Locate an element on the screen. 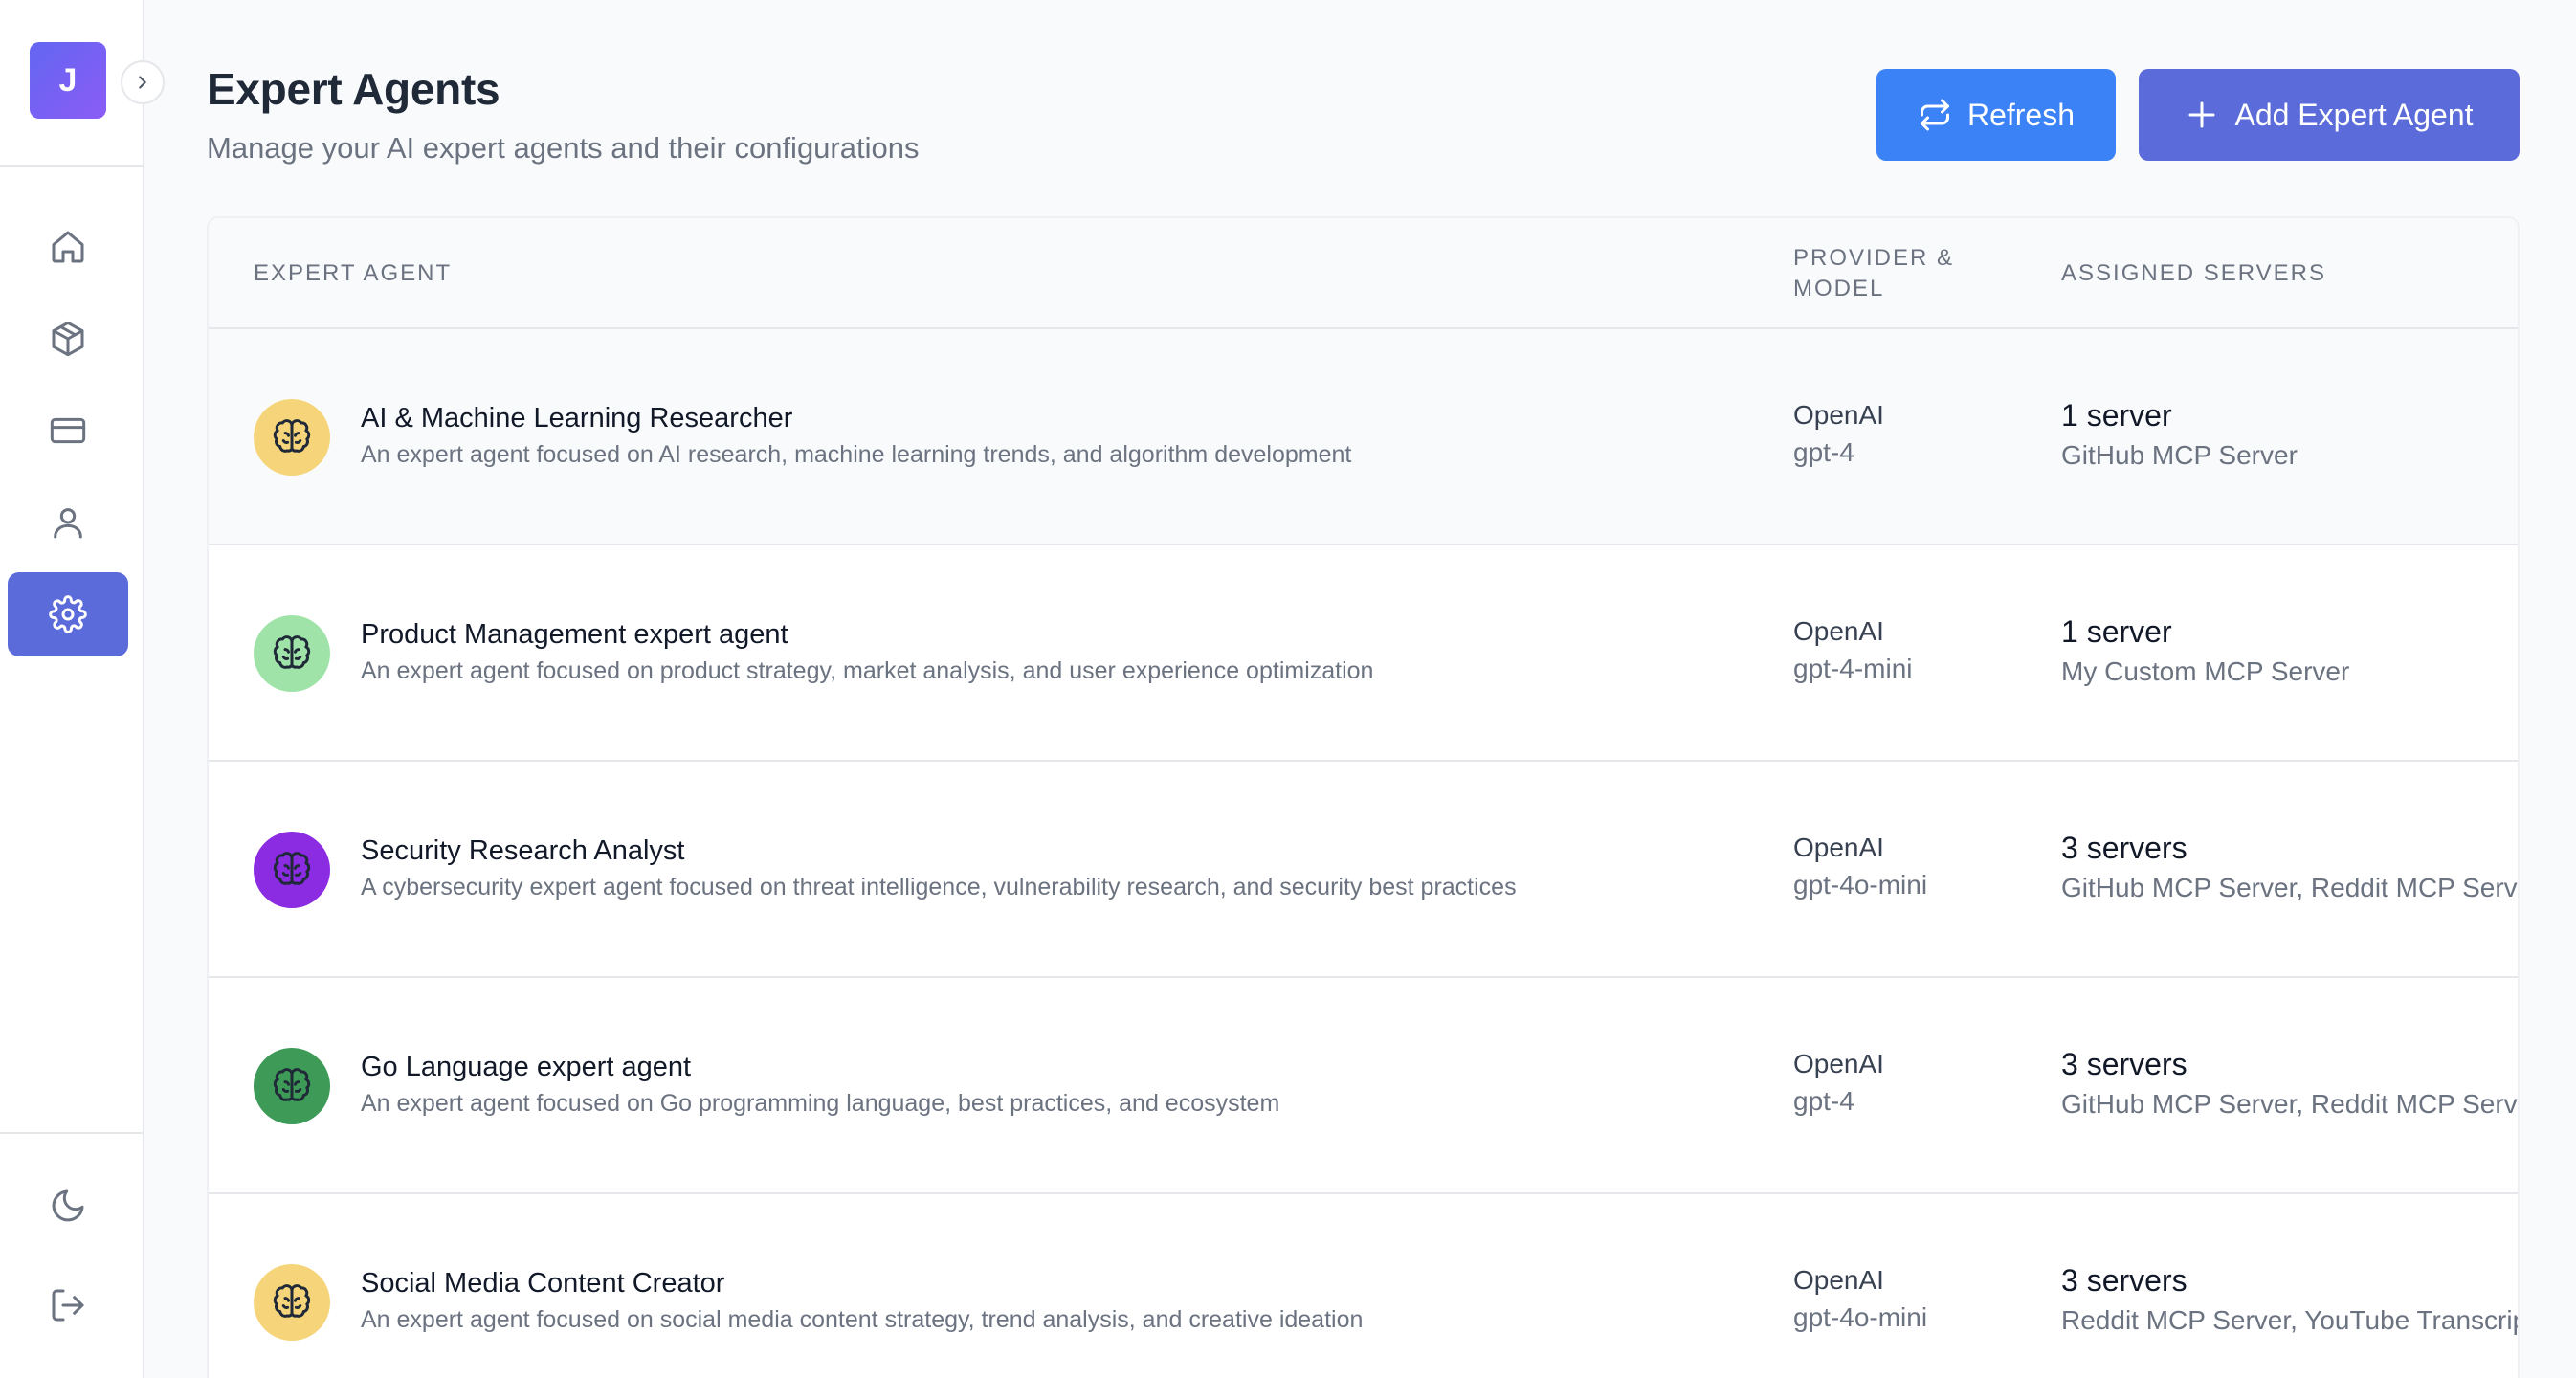 Image resolution: width=2576 pixels, height=1378 pixels. avatar: J is located at coordinates (68, 80).